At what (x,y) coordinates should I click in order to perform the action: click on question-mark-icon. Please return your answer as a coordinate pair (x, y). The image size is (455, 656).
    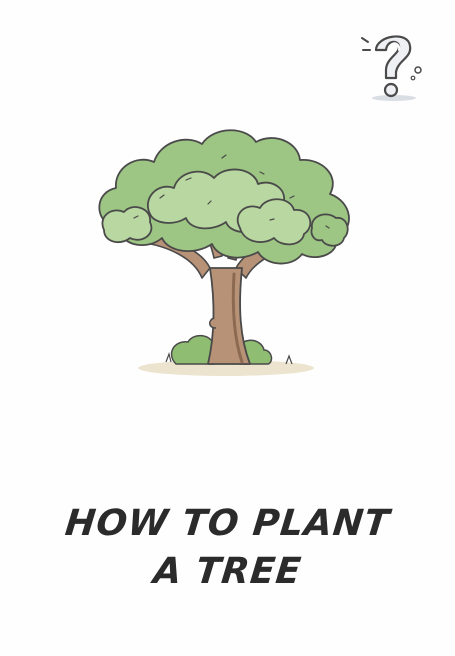
    Looking at the image, I should click on (391, 68).